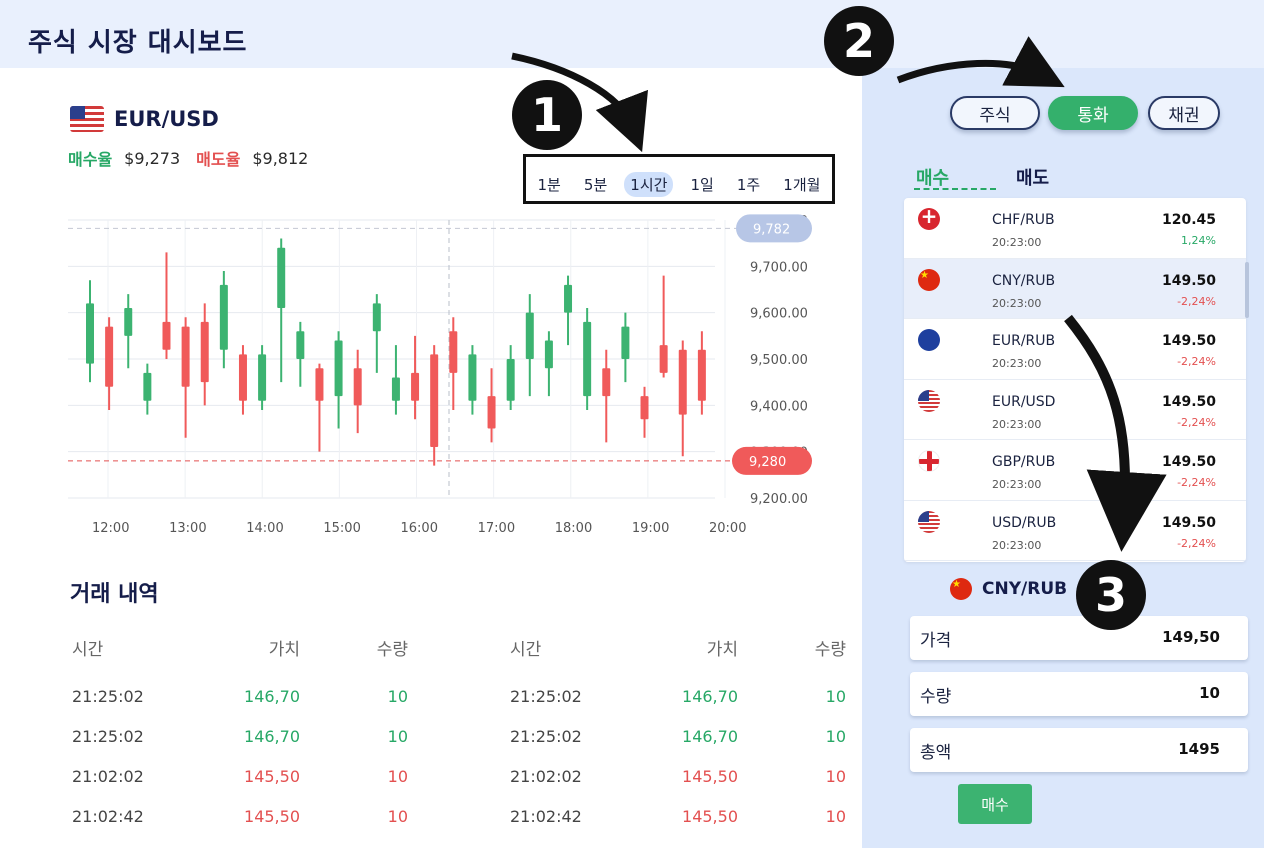  Describe the element at coordinates (1184, 113) in the screenshot. I see `tab-bonds: 채권` at that location.